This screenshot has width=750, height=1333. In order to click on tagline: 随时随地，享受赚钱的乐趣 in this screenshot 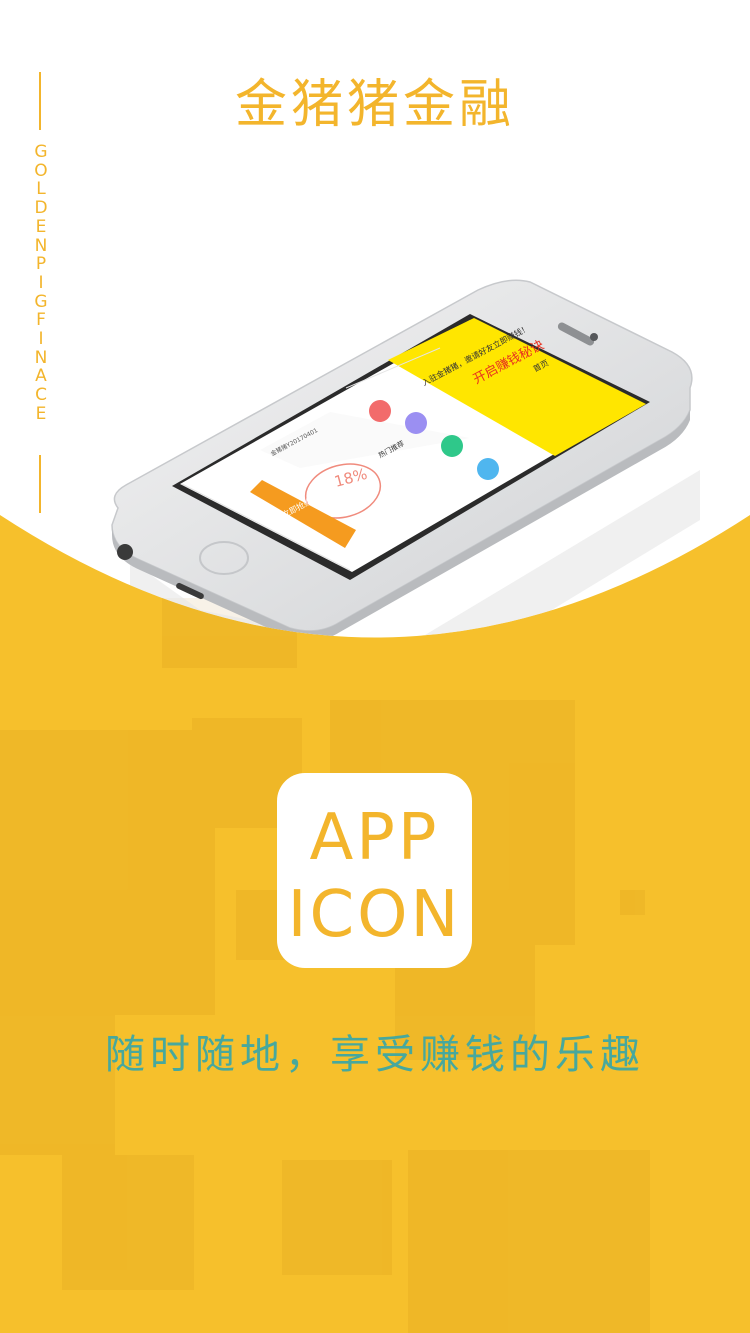, I will do `click(375, 1055)`.